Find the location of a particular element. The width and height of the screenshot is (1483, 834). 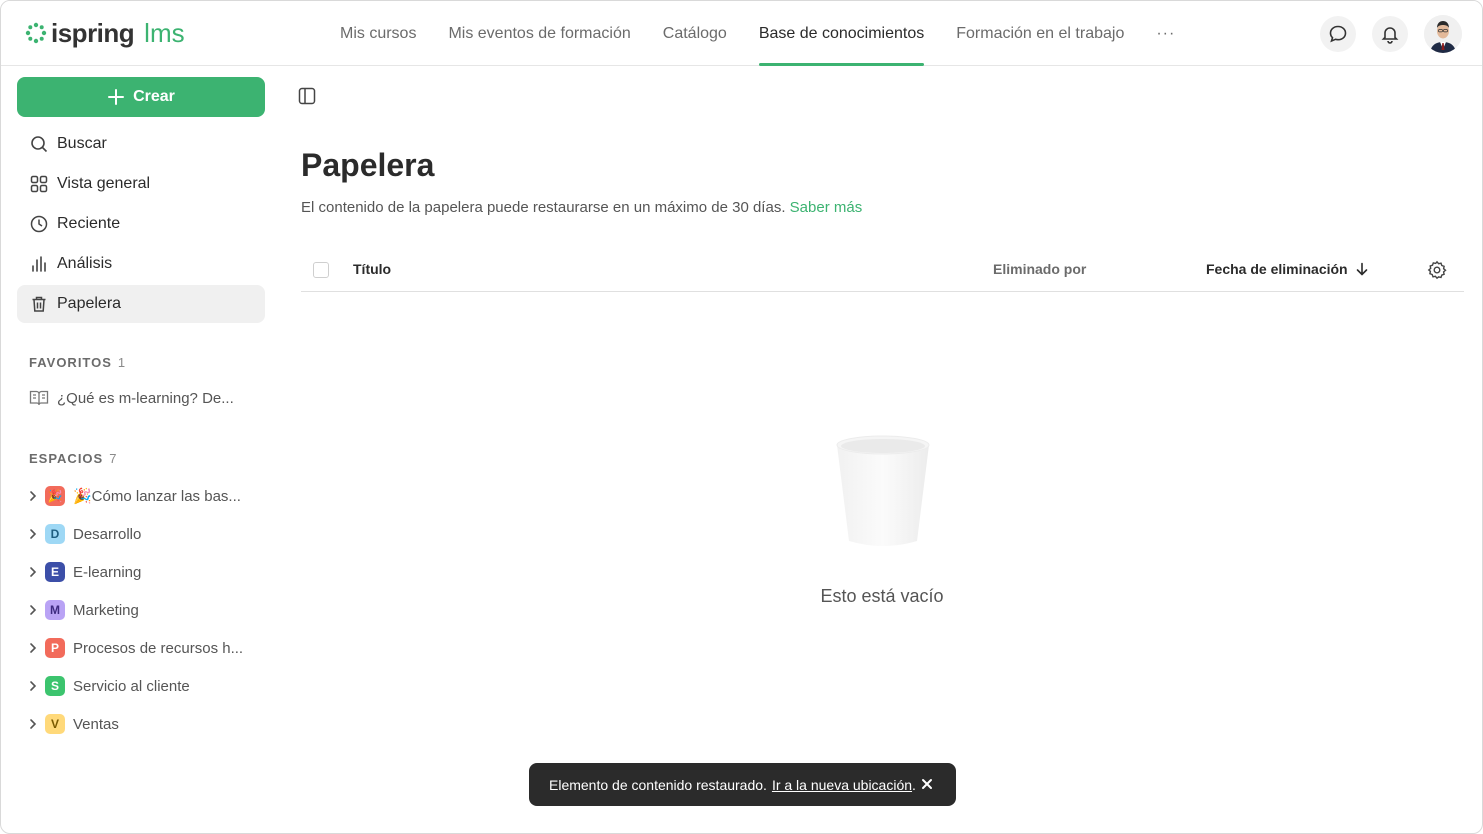

space-item: S Servicio al cliente is located at coordinates (145, 686).